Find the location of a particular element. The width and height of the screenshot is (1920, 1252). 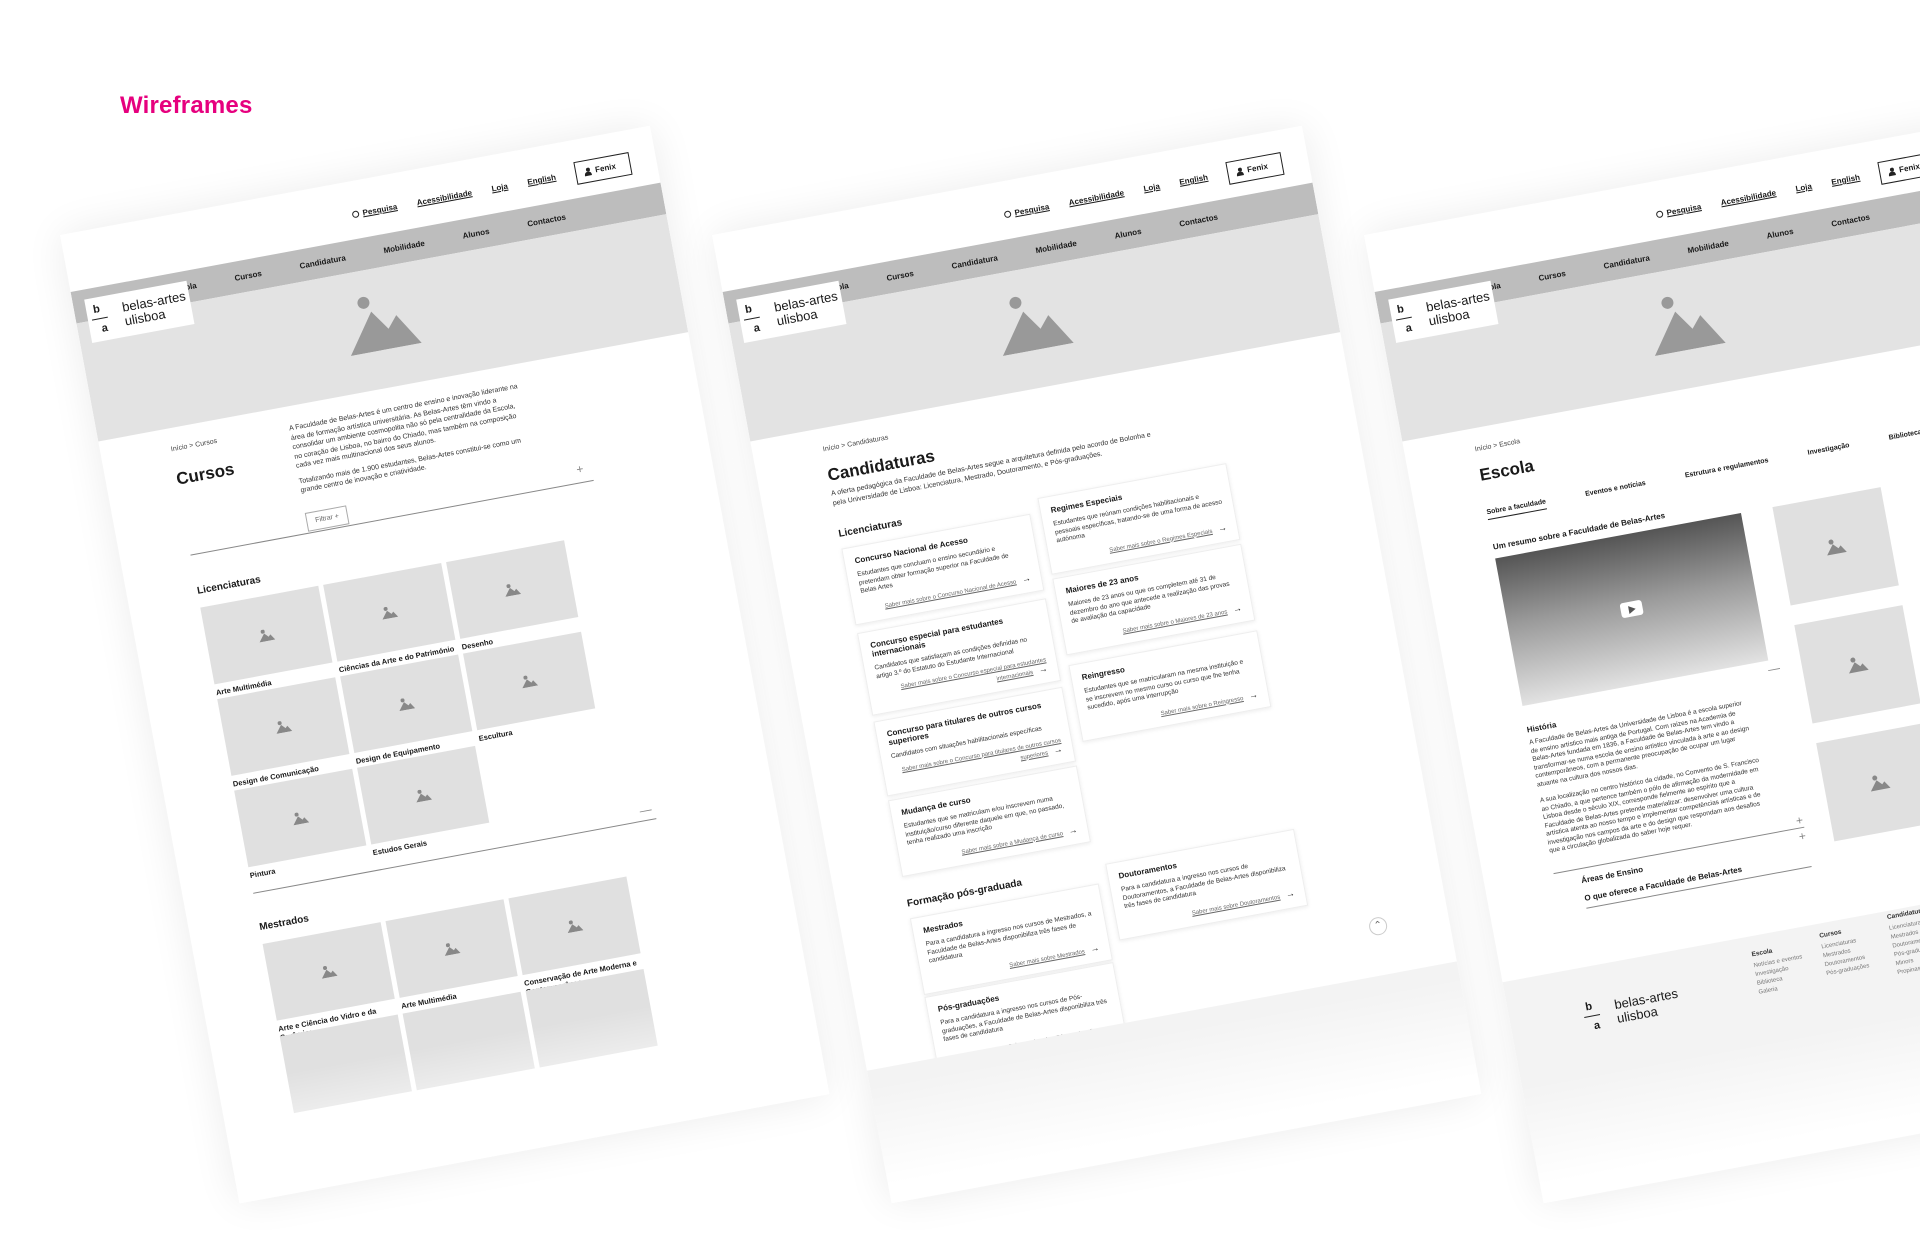

tab-eventos: Eventos e notícias is located at coordinates (1616, 491).